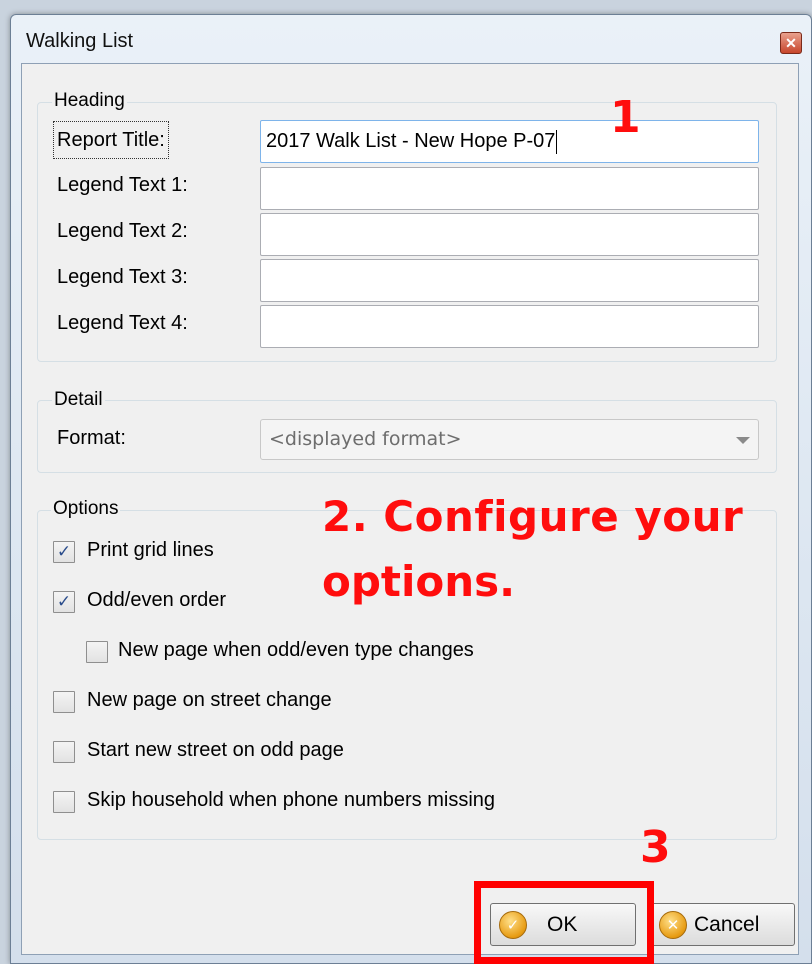 The height and width of the screenshot is (964, 812). I want to click on heading-group-label: Heading, so click(89, 101).